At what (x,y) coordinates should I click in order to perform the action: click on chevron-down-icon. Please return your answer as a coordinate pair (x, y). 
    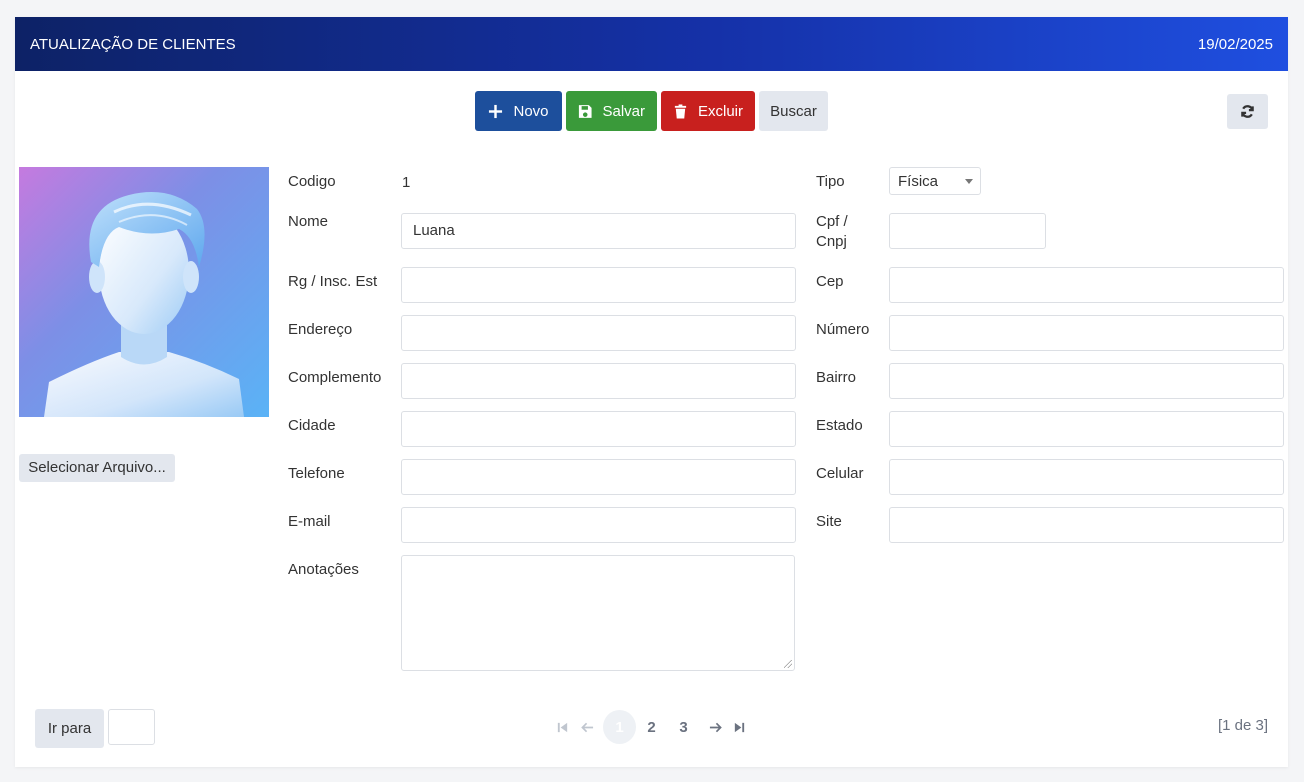
    Looking at the image, I should click on (969, 181).